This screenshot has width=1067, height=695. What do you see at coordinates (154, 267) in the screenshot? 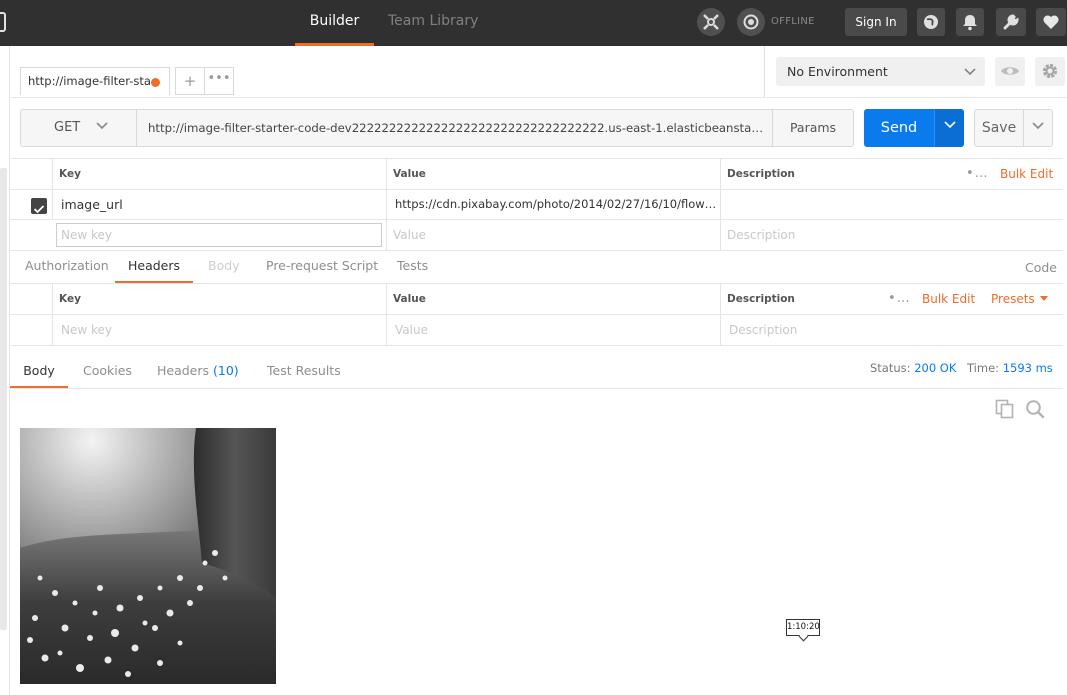
I see `tab-headers: Headers` at bounding box center [154, 267].